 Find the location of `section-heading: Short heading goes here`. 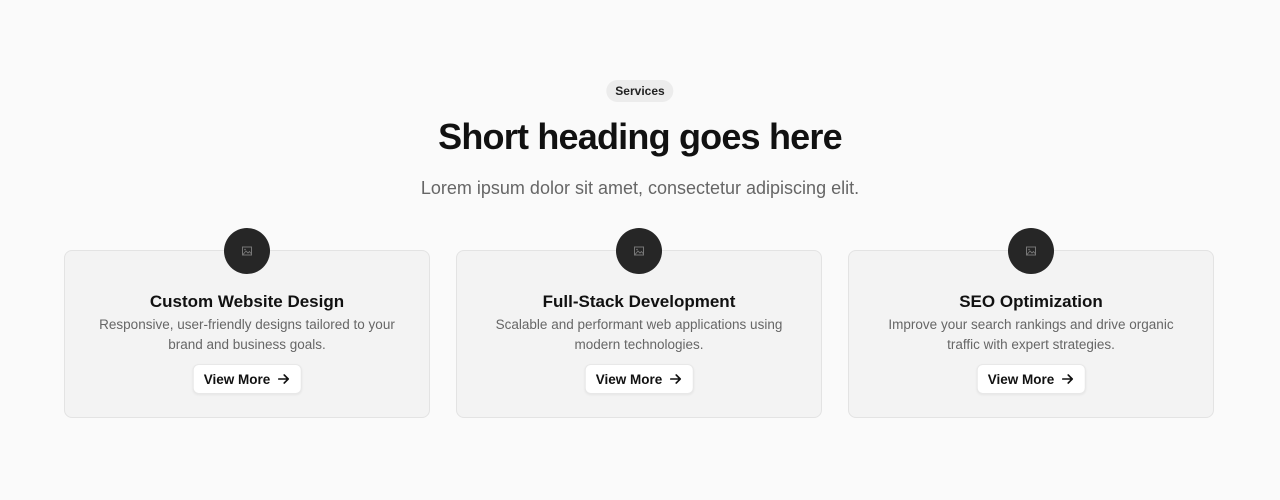

section-heading: Short heading goes here is located at coordinates (640, 136).